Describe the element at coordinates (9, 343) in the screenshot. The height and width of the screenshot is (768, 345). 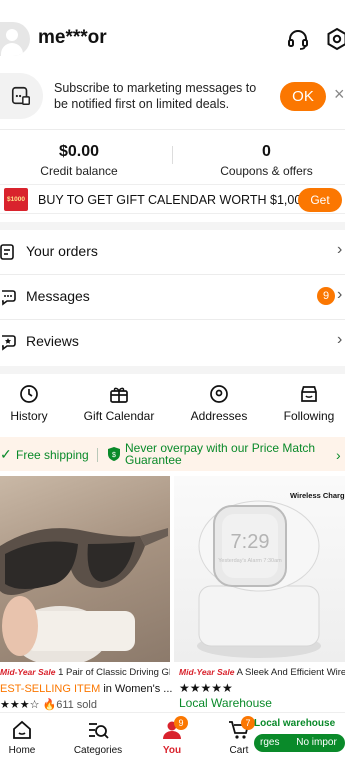
I see `review-icon` at that location.